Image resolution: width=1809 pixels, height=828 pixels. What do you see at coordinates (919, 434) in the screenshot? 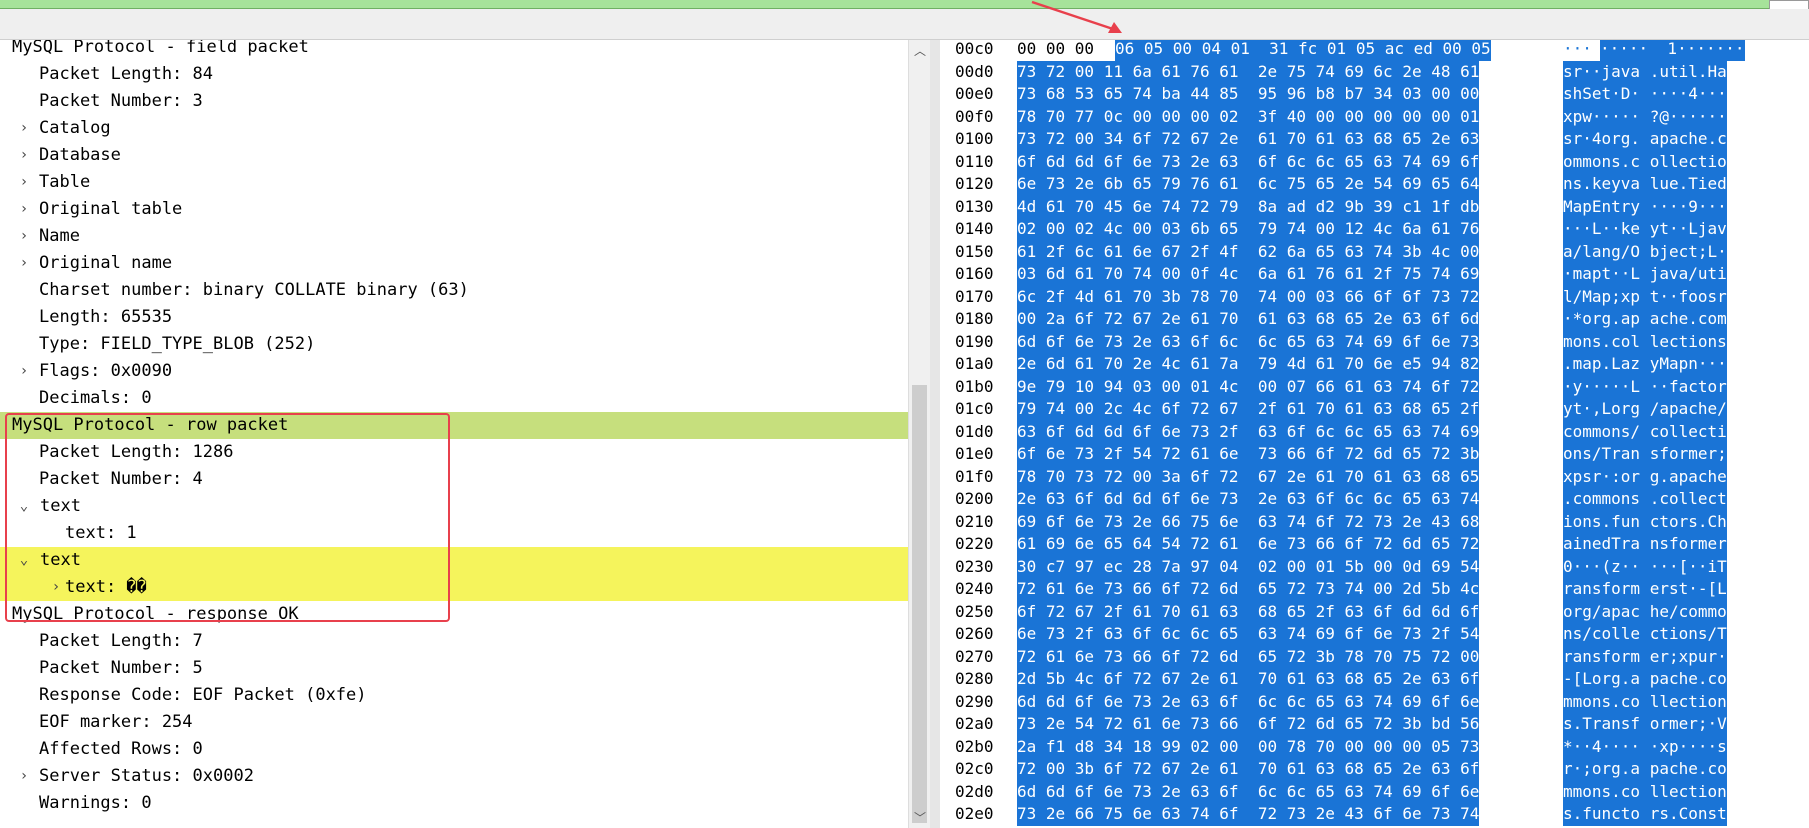
I see `packet-details-scrollbar: ︿ ﹀` at bounding box center [919, 434].